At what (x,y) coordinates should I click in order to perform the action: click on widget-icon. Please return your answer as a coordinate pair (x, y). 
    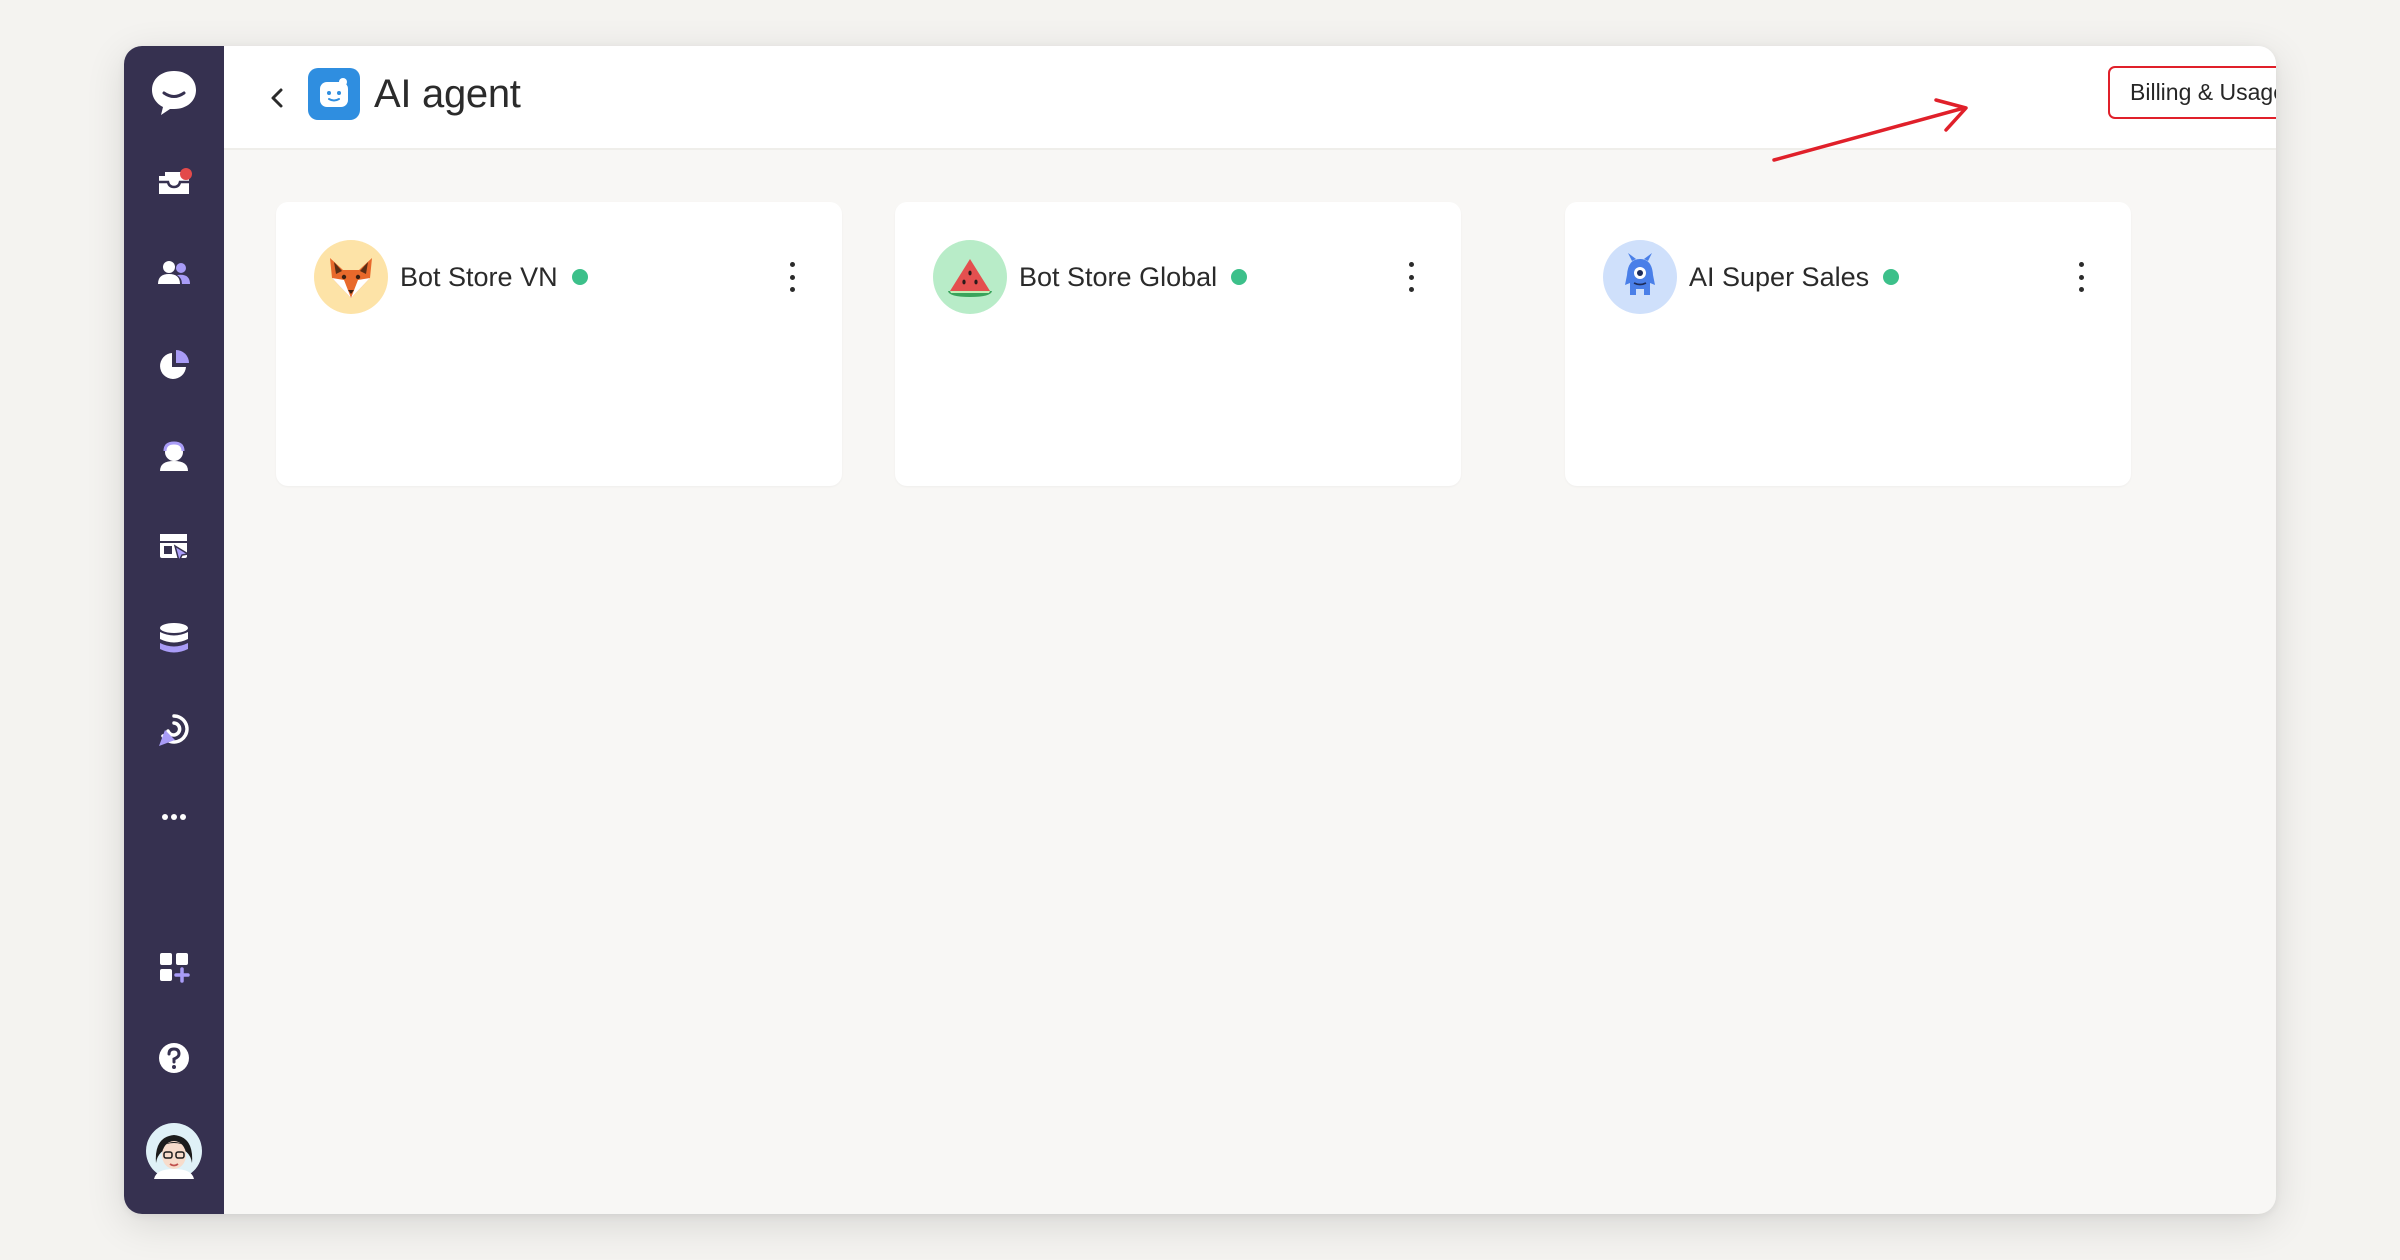
    Looking at the image, I should click on (174, 547).